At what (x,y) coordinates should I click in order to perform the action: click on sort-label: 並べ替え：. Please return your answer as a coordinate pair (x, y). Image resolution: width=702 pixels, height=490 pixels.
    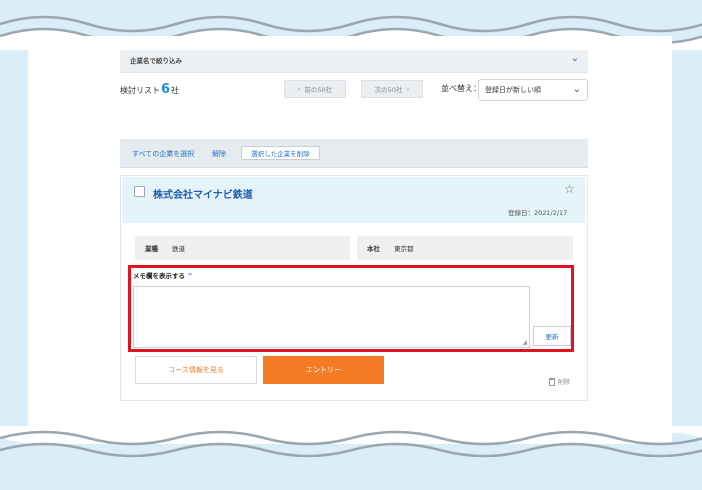
    Looking at the image, I should click on (461, 88).